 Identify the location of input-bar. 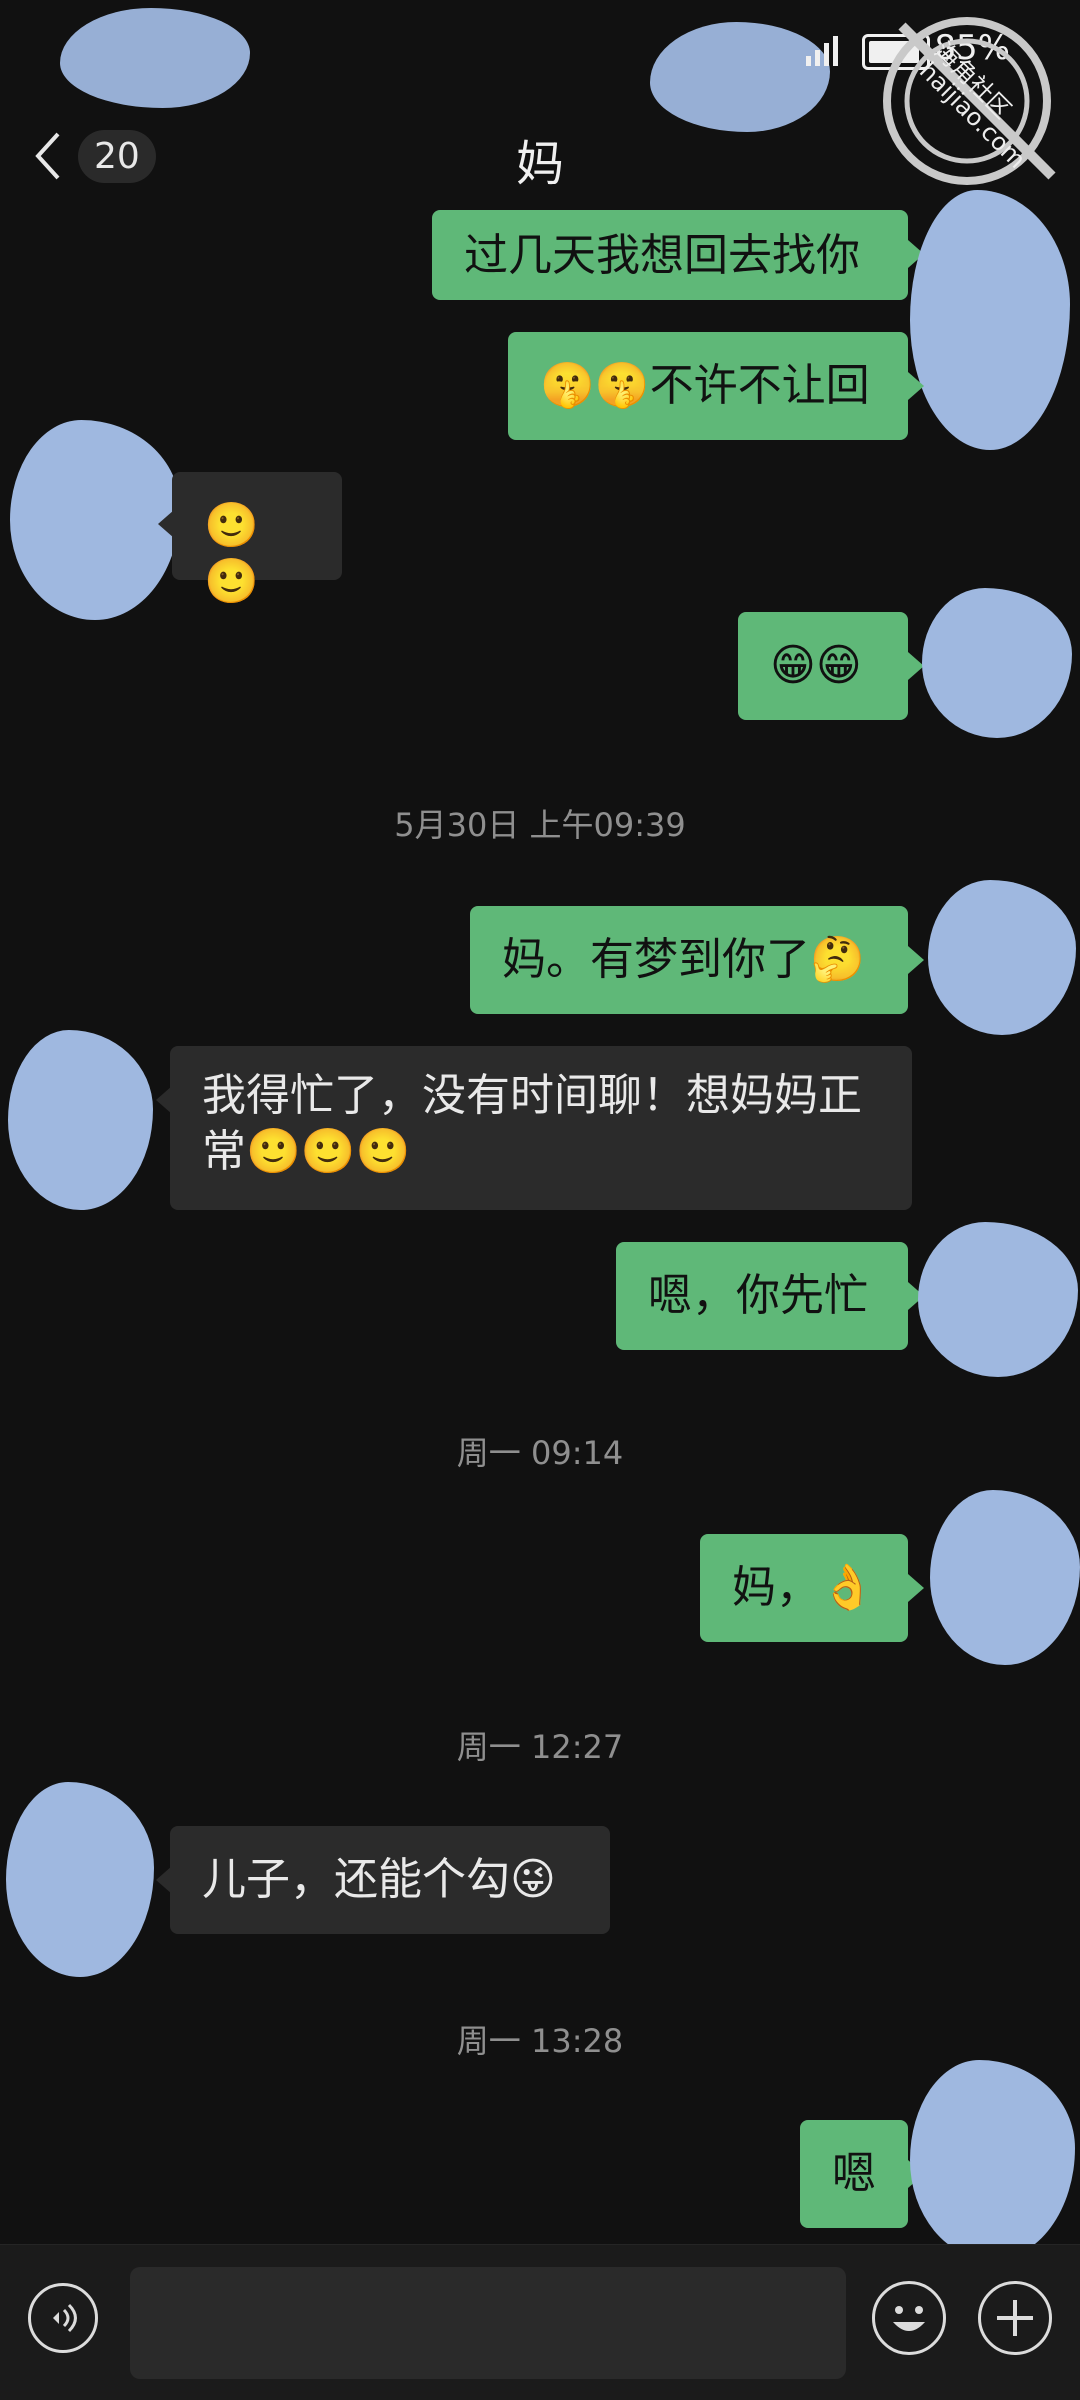
(540, 2322).